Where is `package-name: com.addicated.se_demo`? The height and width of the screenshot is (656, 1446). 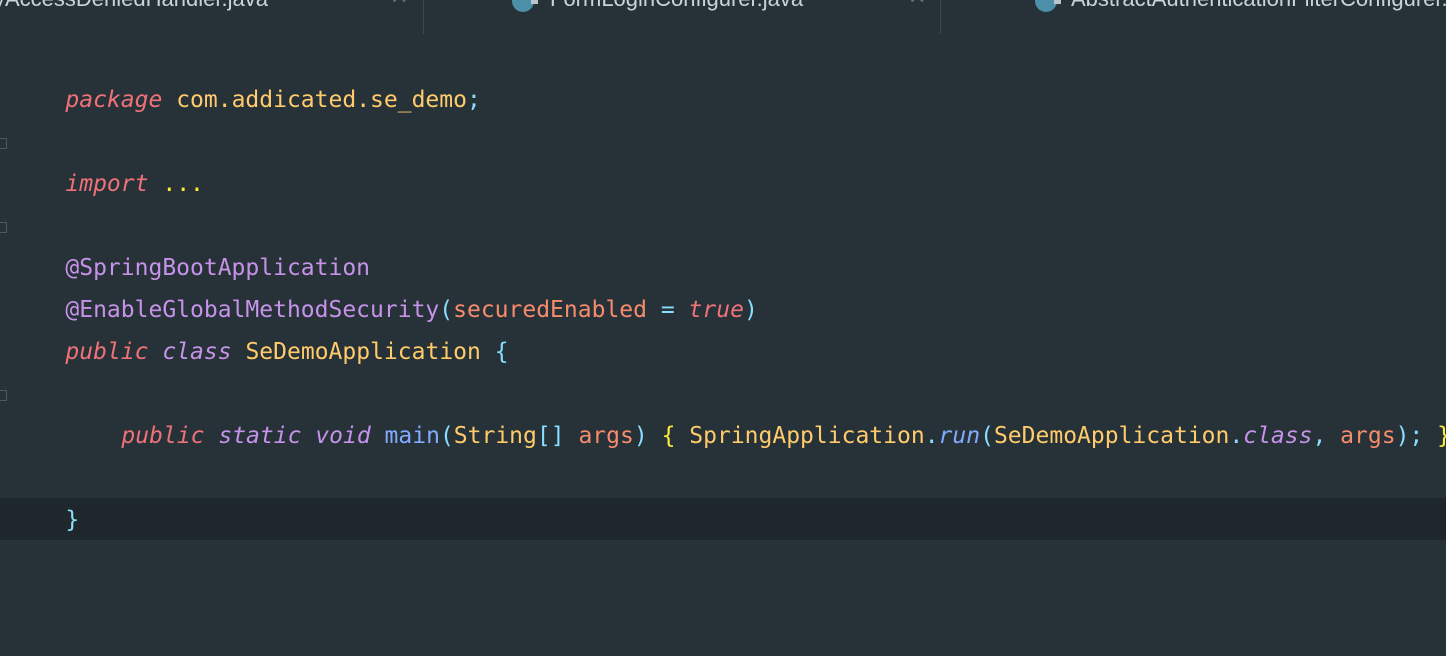 package-name: com.addicated.se_demo is located at coordinates (321, 100).